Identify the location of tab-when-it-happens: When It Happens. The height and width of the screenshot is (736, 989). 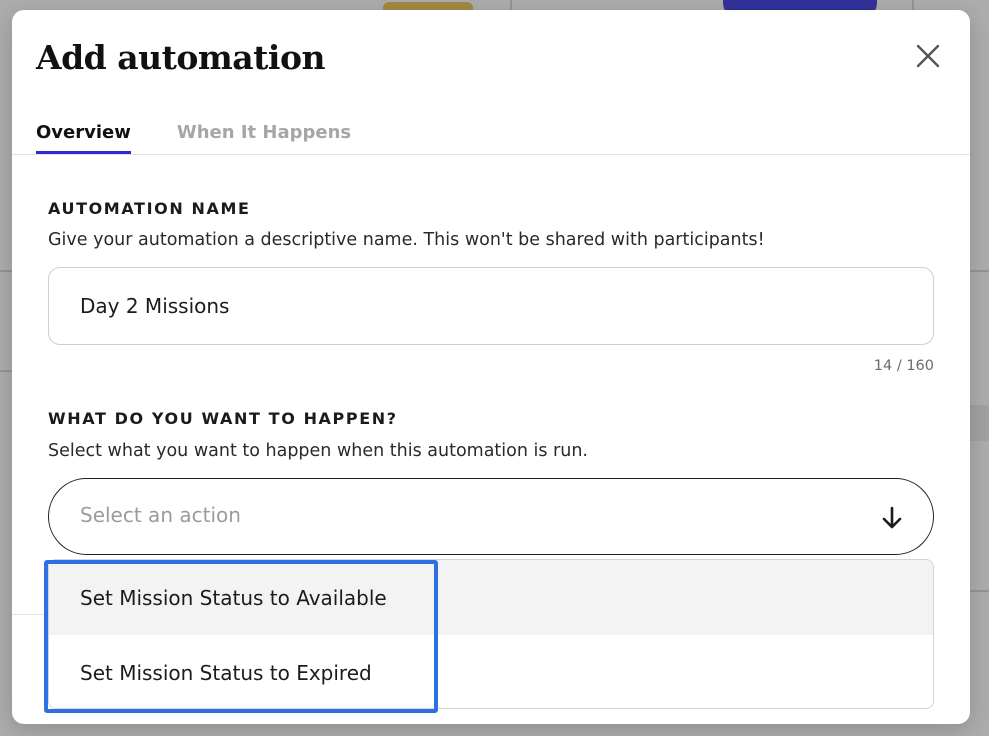
(264, 137).